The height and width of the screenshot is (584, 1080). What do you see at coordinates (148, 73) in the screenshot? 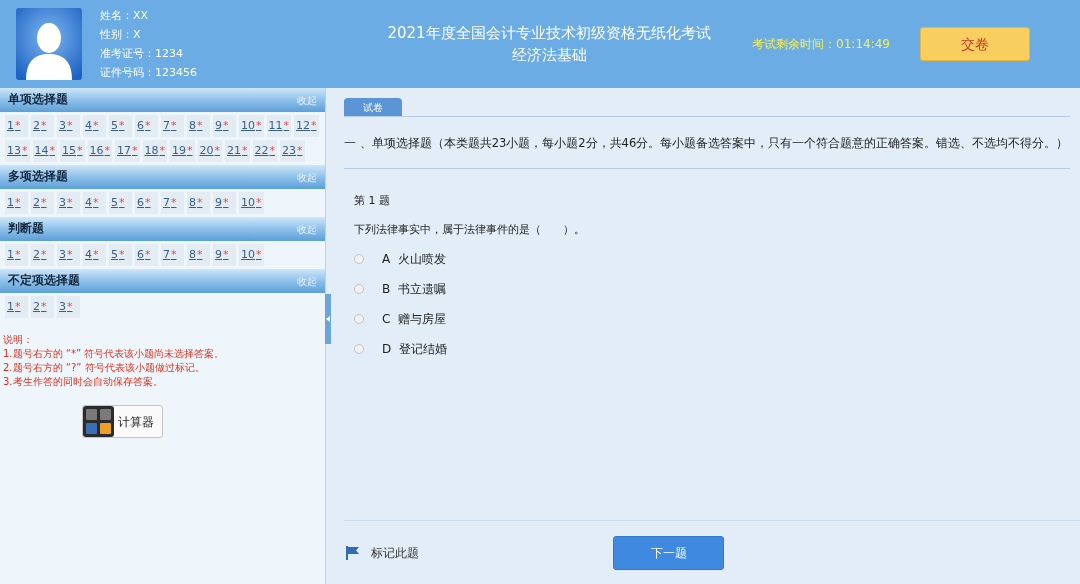
I see `candidate-info: 证件号码：123456` at bounding box center [148, 73].